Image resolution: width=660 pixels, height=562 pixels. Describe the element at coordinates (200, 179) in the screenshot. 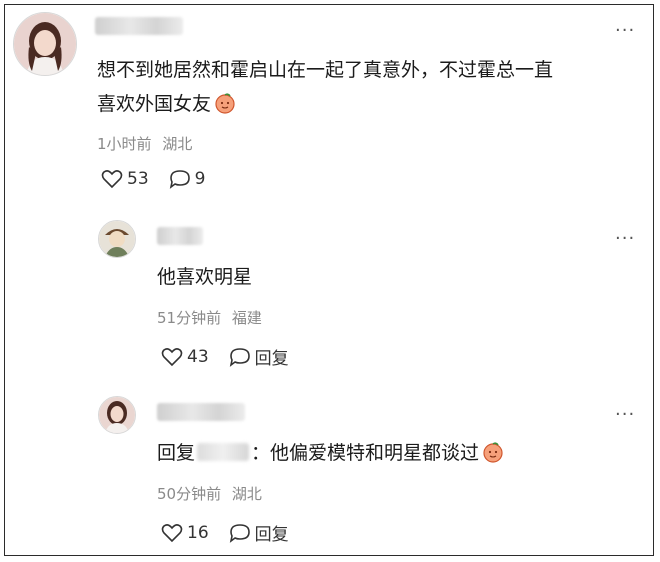

I see `reply-count: 9` at that location.